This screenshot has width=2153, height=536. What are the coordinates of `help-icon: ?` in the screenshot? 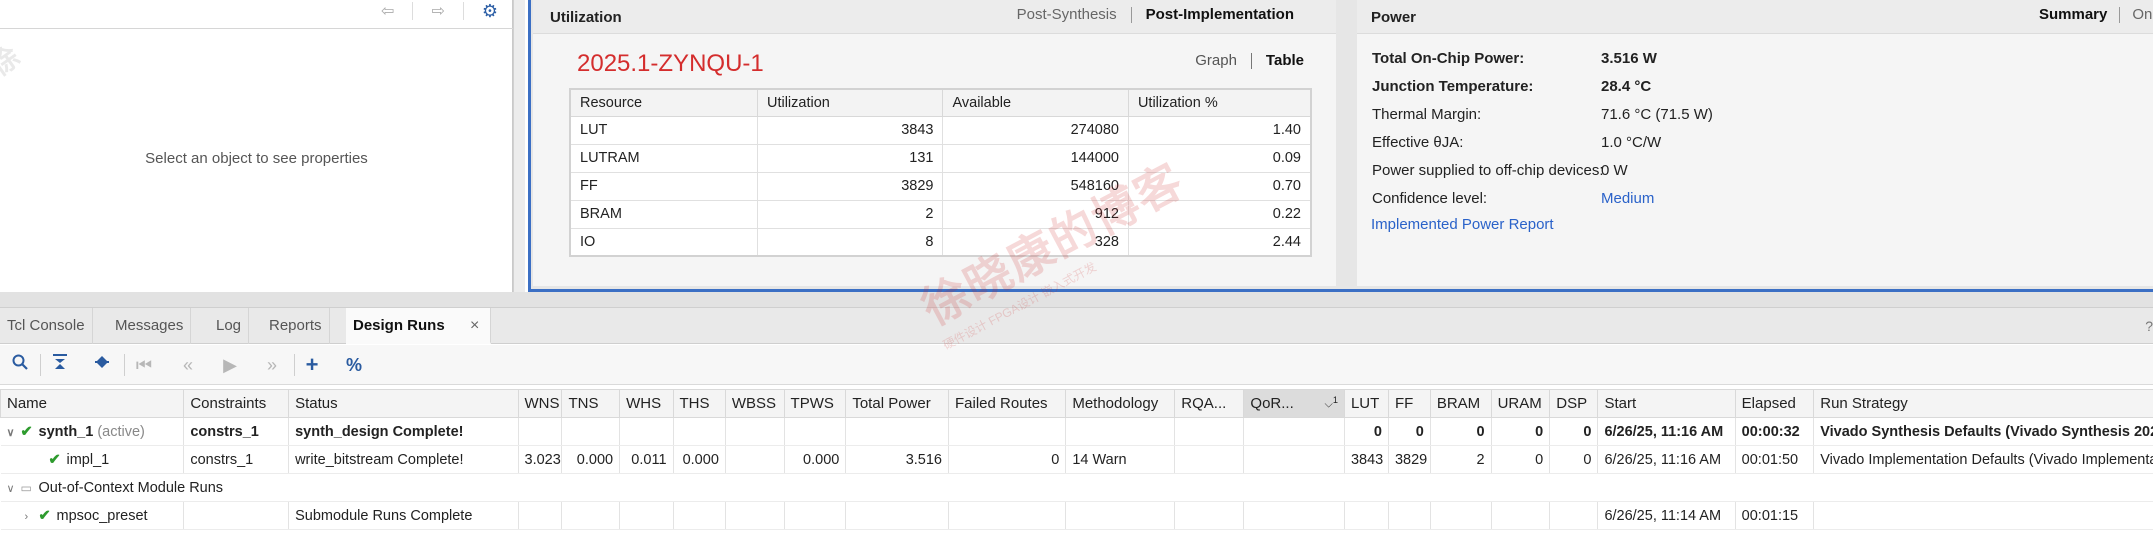 It's located at (2149, 326).